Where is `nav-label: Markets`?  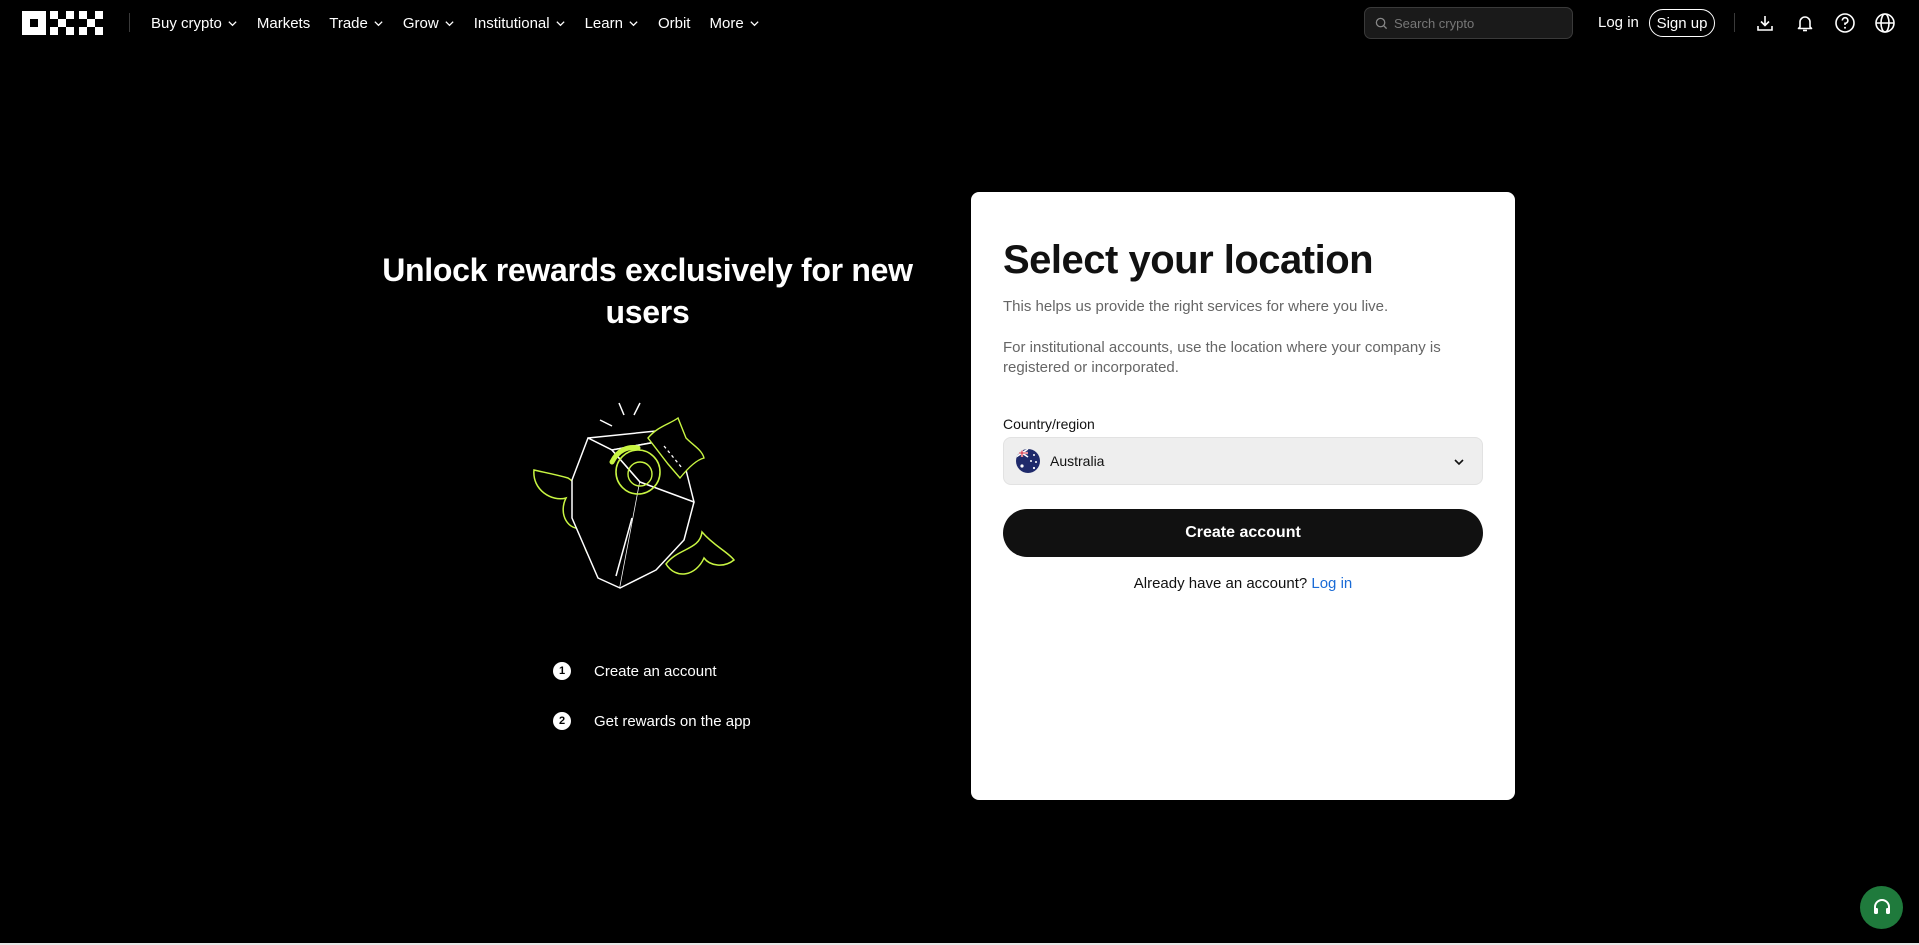 nav-label: Markets is located at coordinates (283, 23).